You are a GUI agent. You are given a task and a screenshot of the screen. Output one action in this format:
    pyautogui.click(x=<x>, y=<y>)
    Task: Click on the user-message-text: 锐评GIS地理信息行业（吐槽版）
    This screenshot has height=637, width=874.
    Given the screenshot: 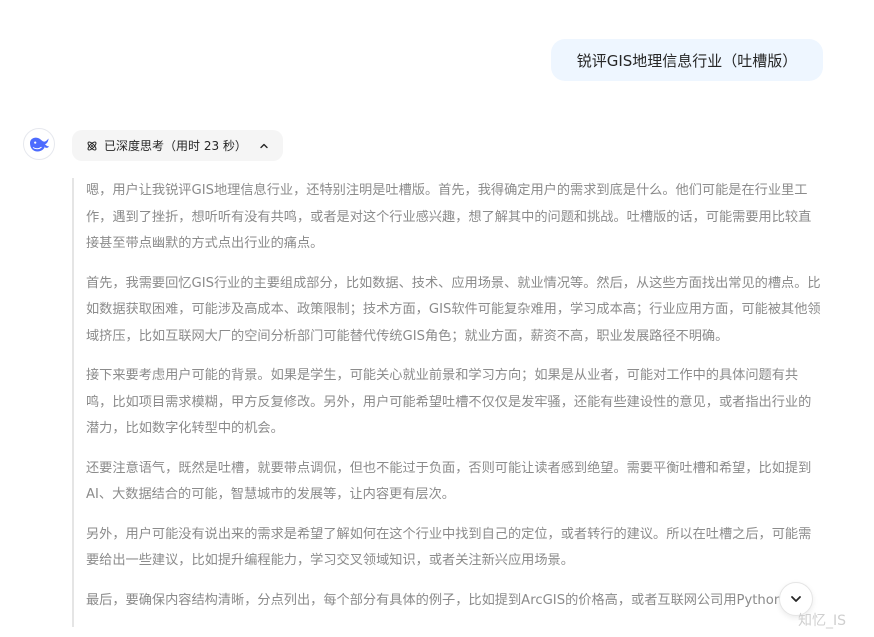 What is the action you would take?
    pyautogui.click(x=687, y=60)
    